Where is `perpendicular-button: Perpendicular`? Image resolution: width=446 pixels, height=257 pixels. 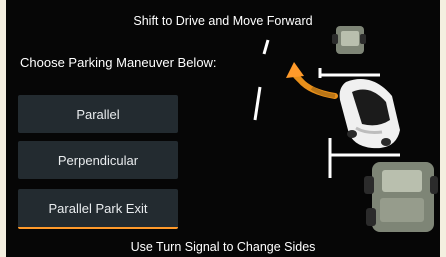 perpendicular-button: Perpendicular is located at coordinates (98, 160).